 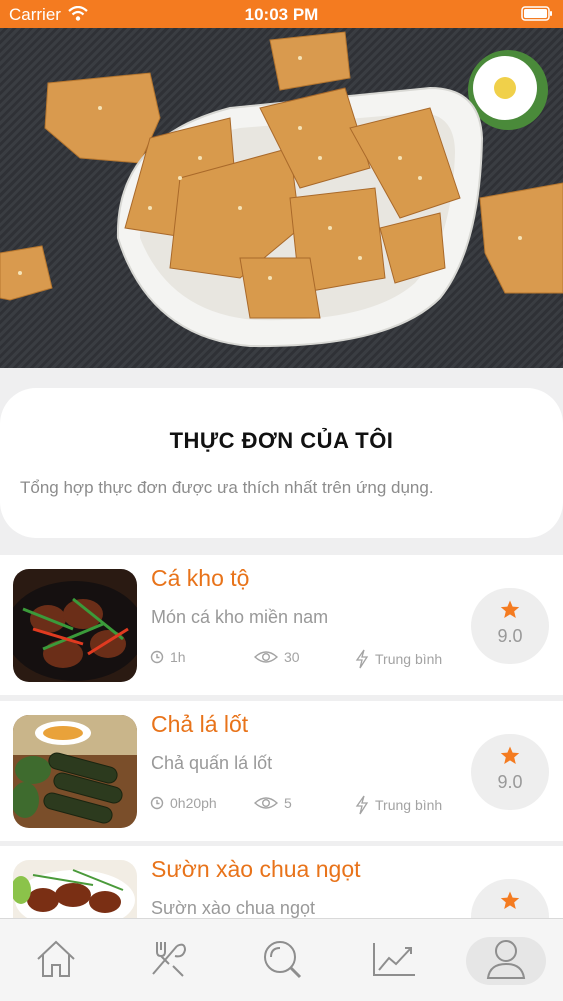 I want to click on tab-bar, so click(x=281, y=959).